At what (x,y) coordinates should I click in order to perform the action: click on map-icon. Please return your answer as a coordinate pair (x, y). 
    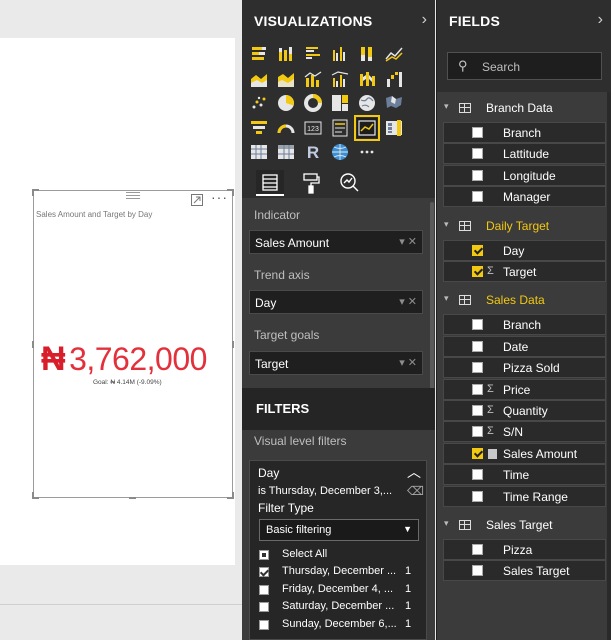
    Looking at the image, I should click on (367, 103).